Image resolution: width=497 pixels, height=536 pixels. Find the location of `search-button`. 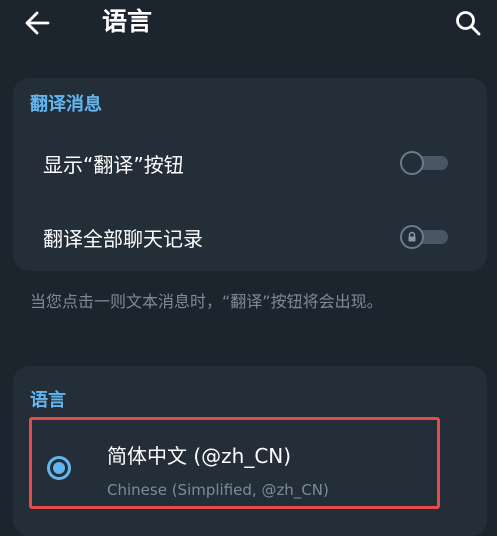

search-button is located at coordinates (468, 23).